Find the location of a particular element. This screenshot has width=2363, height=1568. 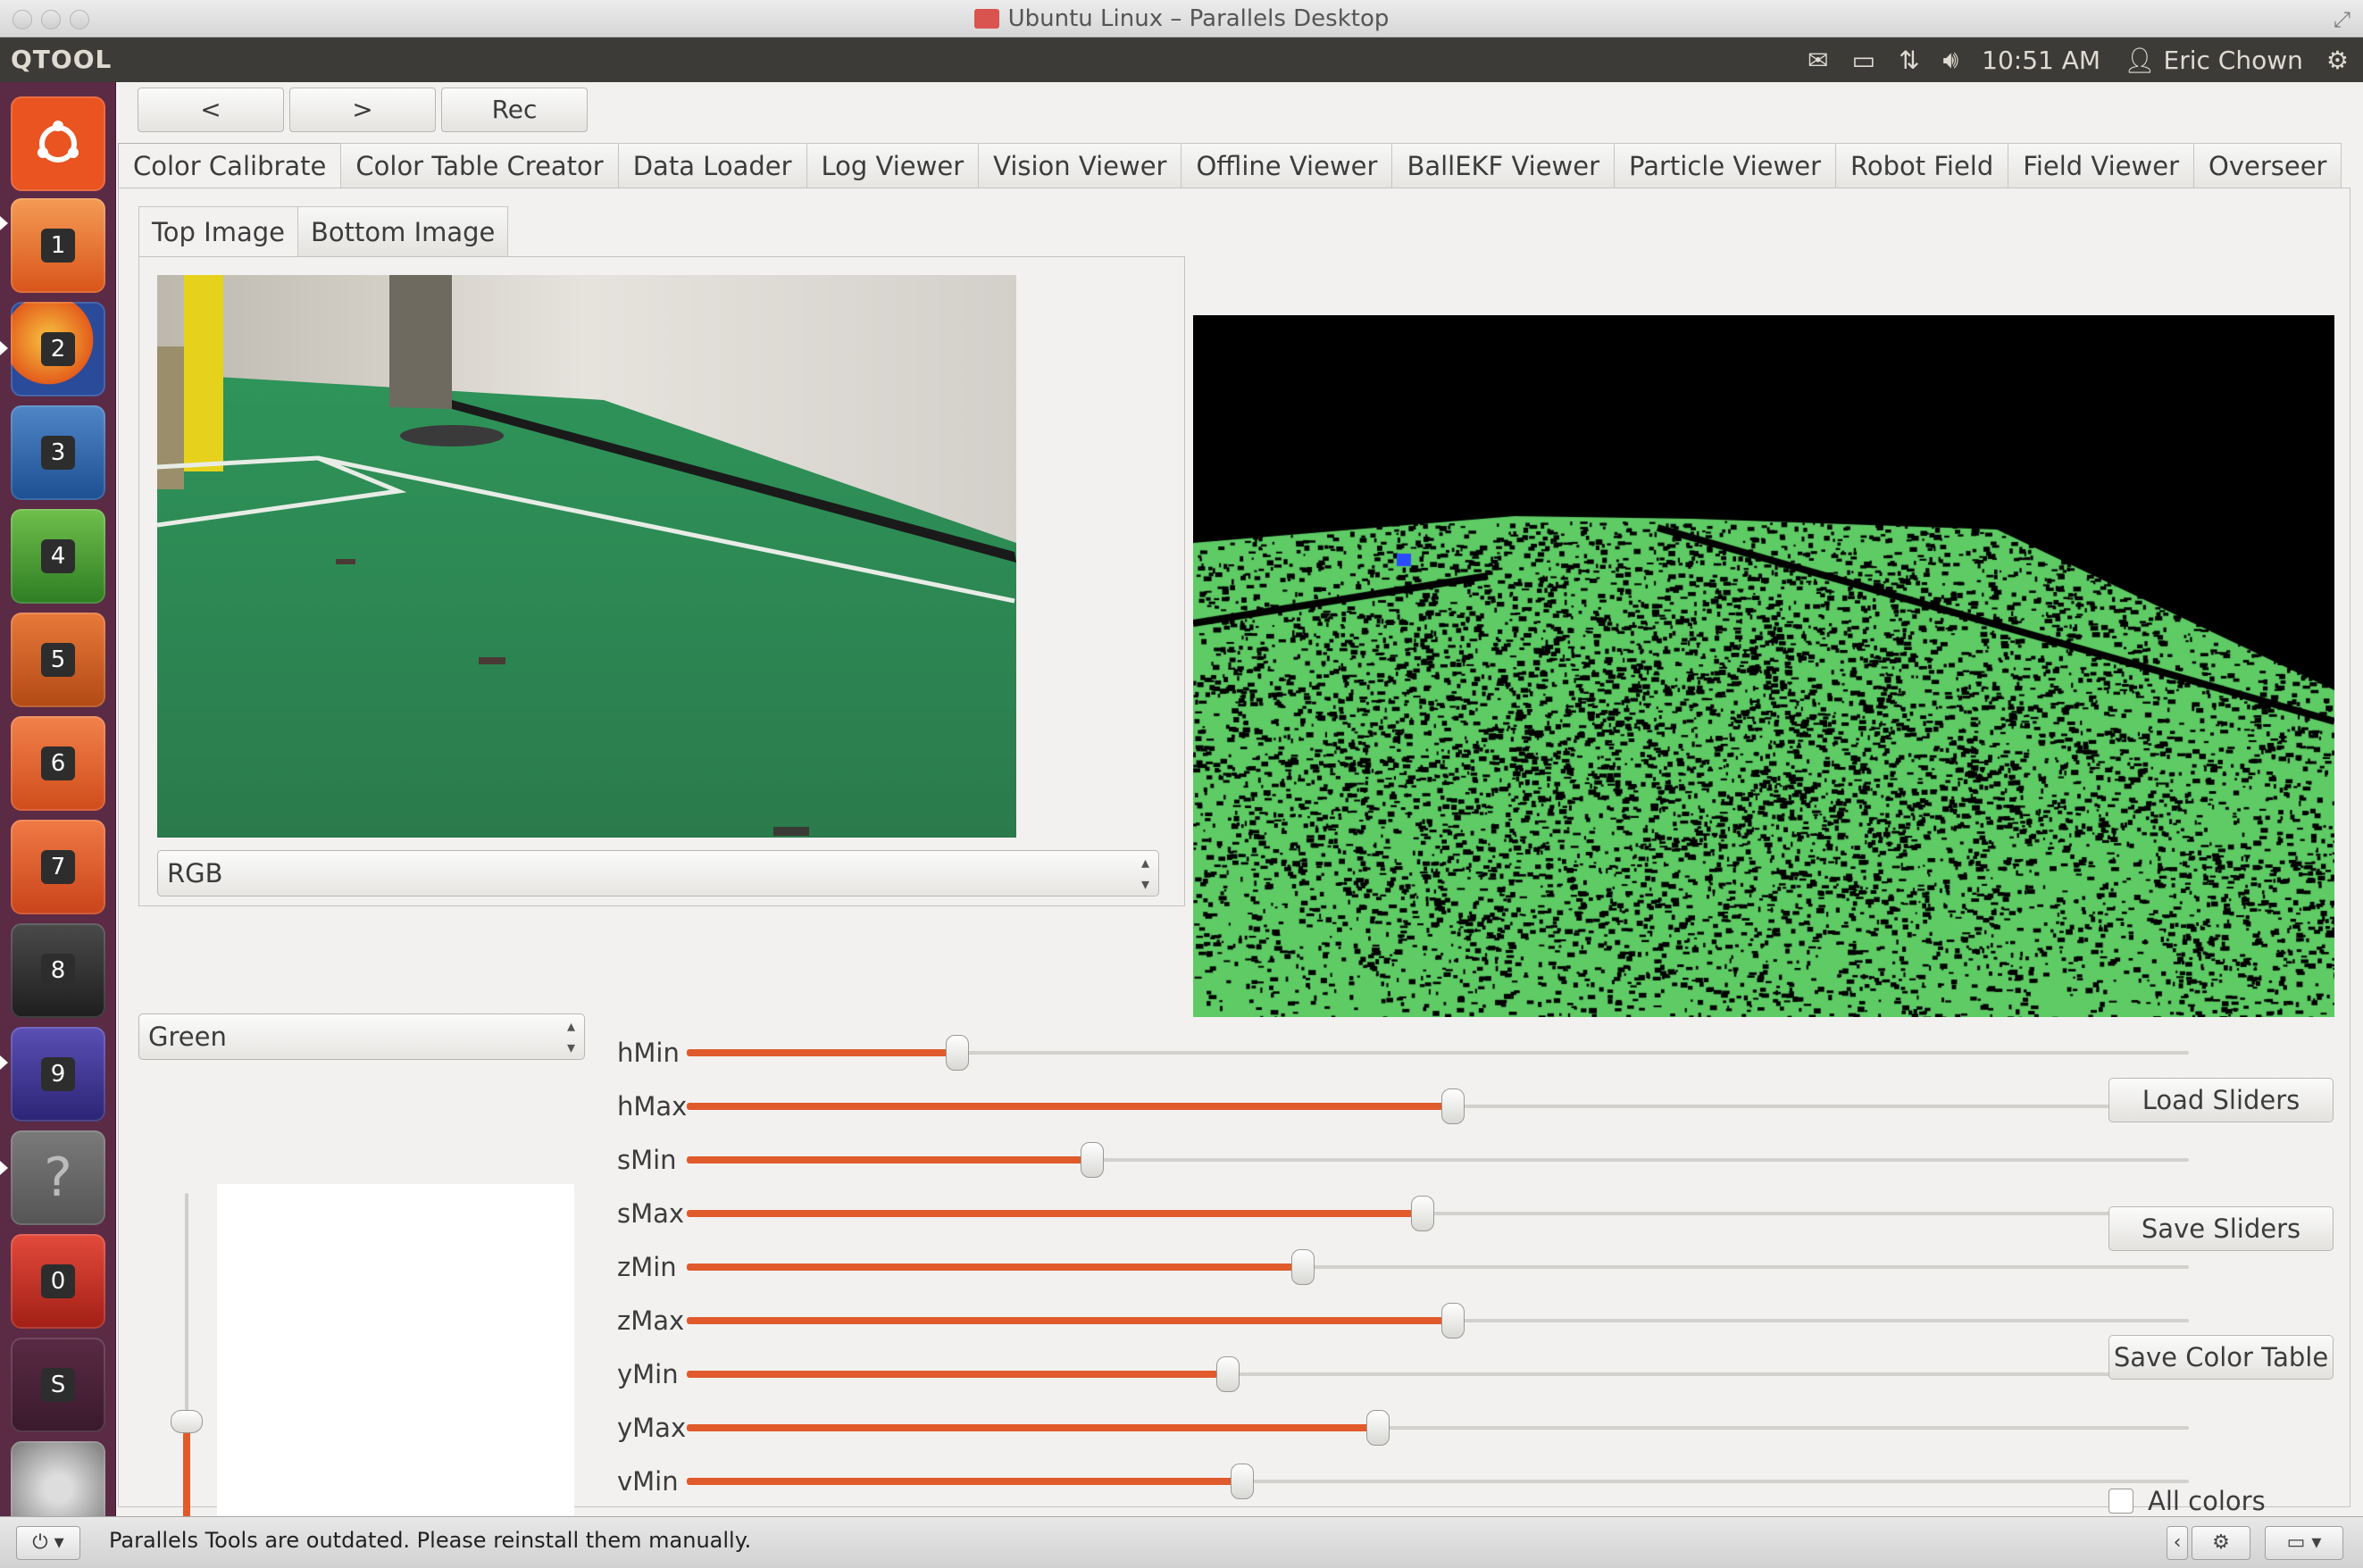

launcher-item-workspace-switcher: S is located at coordinates (58, 1385).